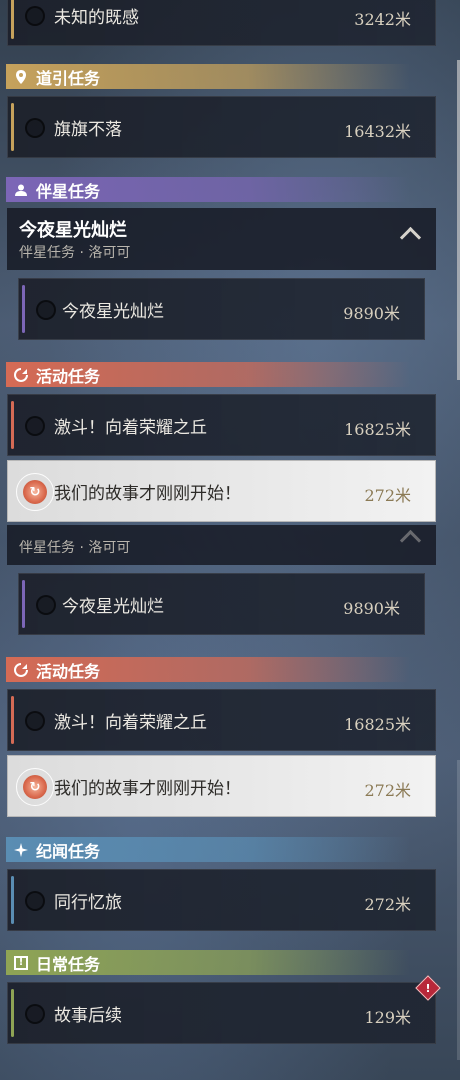  Describe the element at coordinates (88, 903) in the screenshot. I see `quest-name: 同行忆旅` at that location.